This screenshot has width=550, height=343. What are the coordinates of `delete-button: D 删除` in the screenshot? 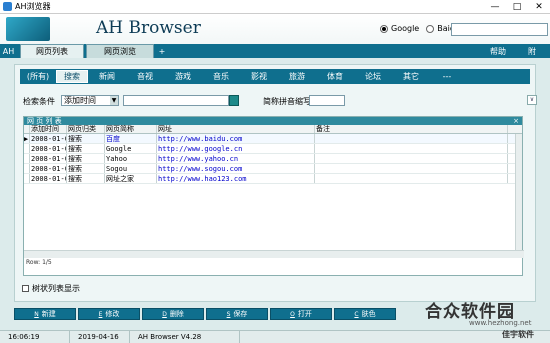 It's located at (173, 314).